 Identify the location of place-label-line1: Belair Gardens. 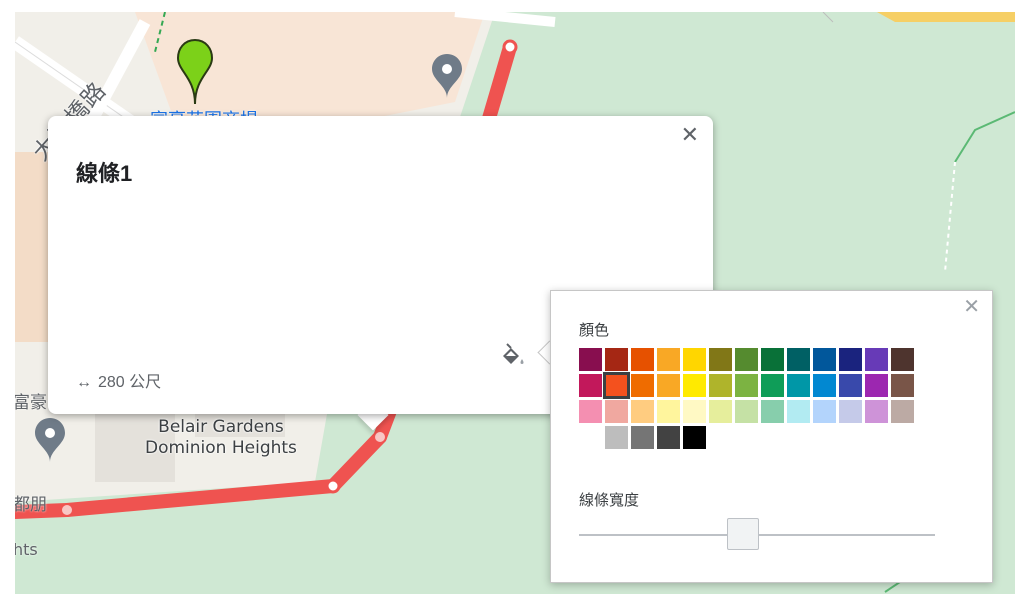
(221, 427).